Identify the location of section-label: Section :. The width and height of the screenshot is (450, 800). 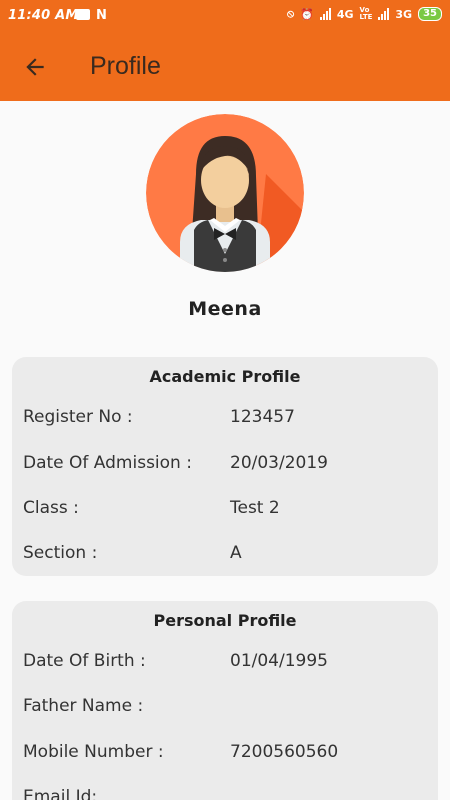
(60, 553).